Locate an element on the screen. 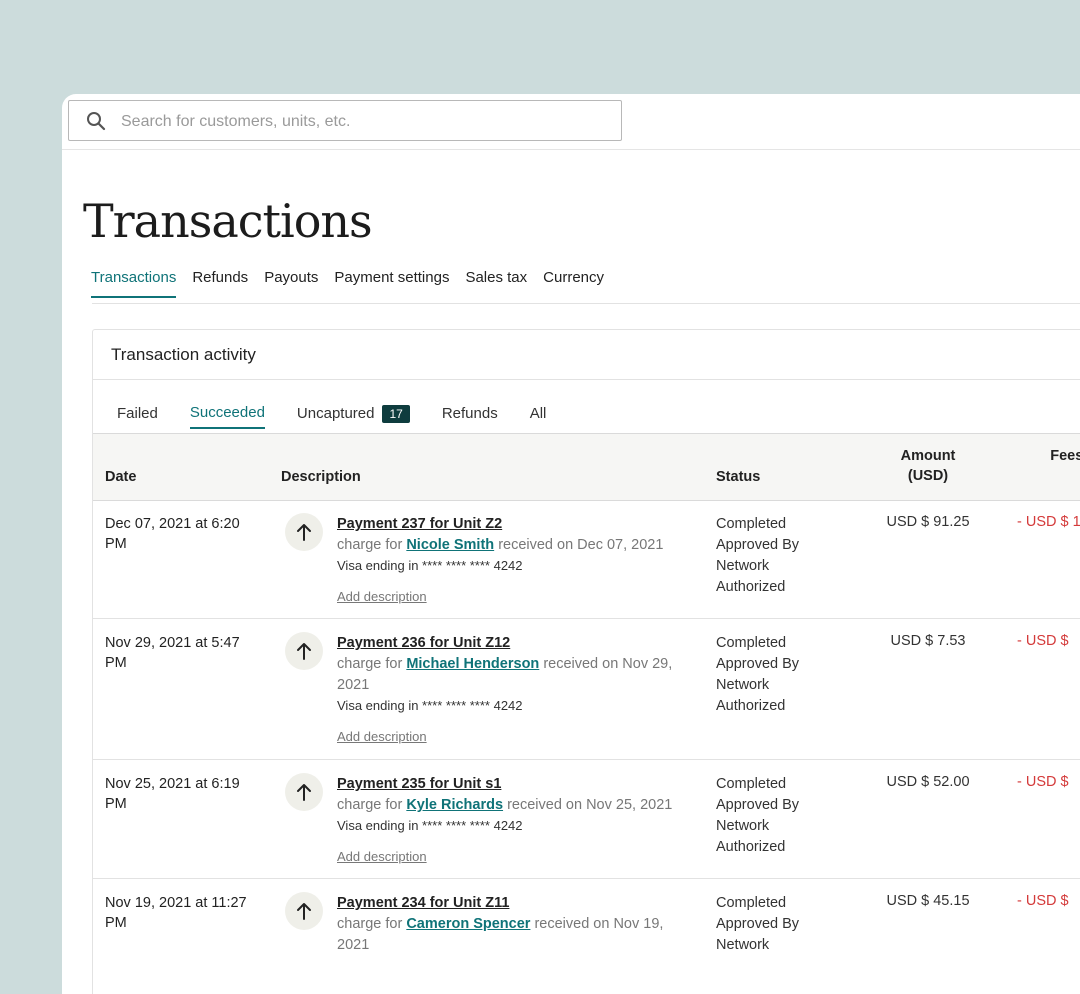 The height and width of the screenshot is (994, 1080). subtab-uncaptured: Uncaptured 17 is located at coordinates (353, 416).